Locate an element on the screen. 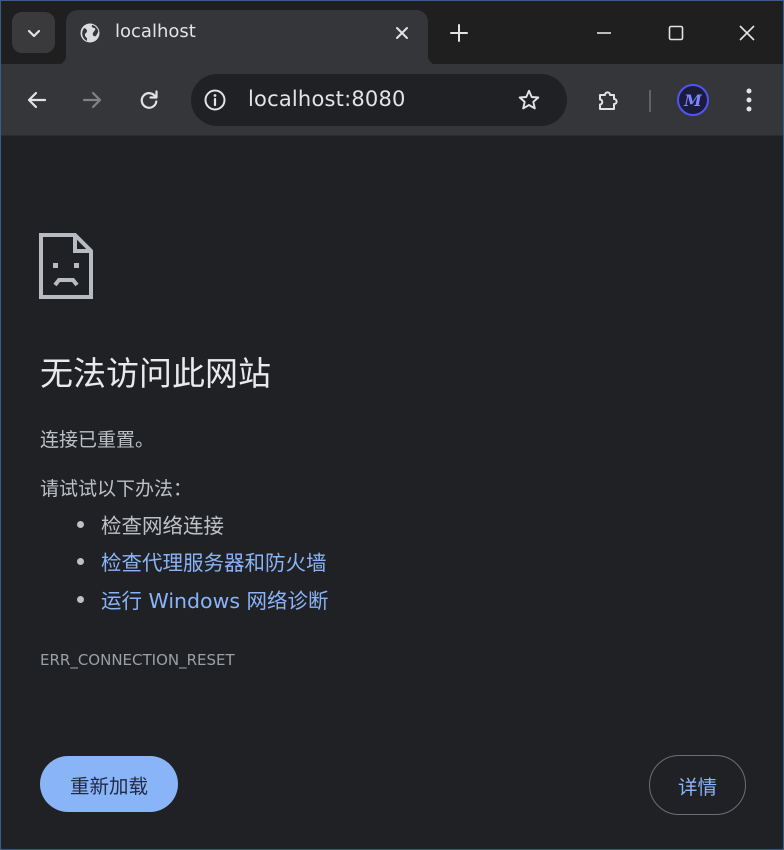 This screenshot has width=784, height=850. profile-initial: M is located at coordinates (693, 100).